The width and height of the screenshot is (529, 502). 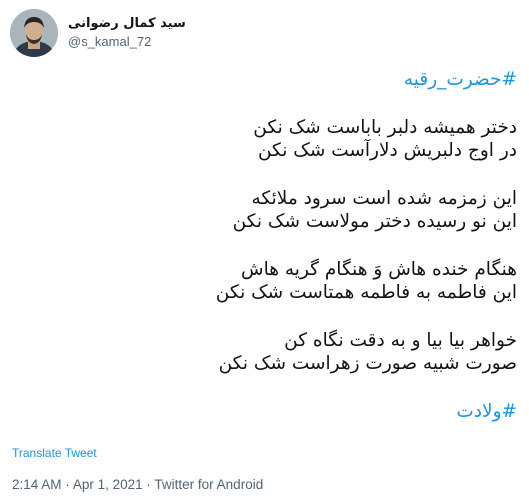 I want to click on tweet-header: سید کمال رضوانی @s_kamal_72, so click(x=98, y=33).